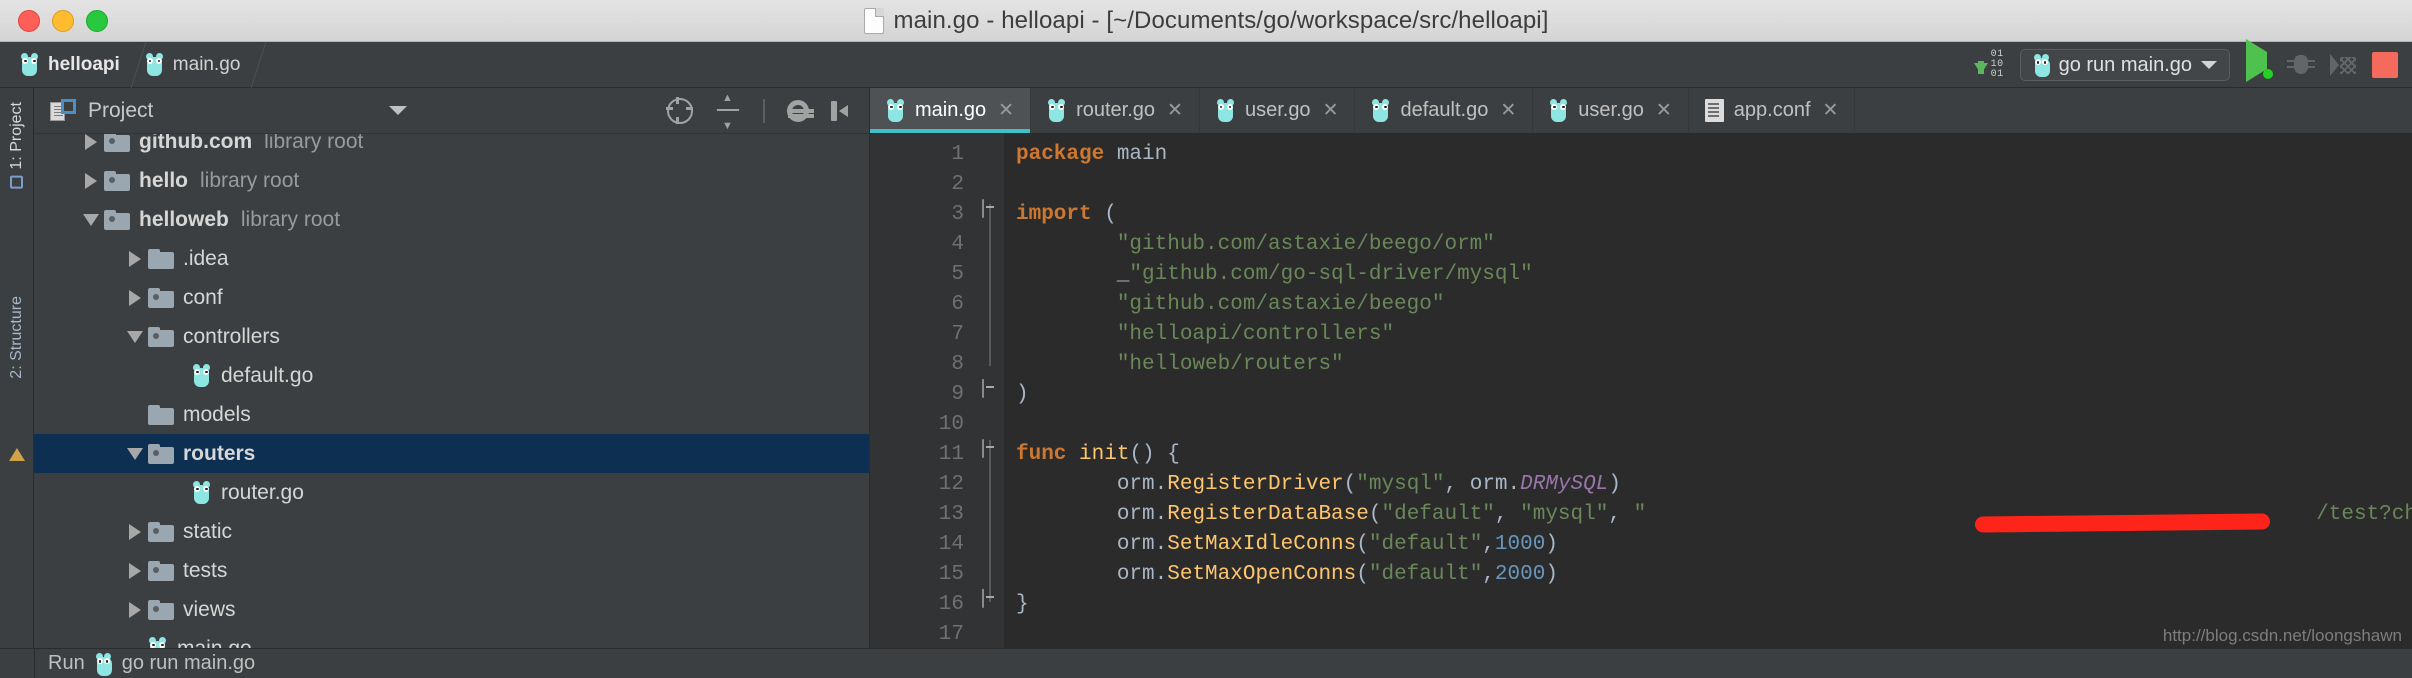  I want to click on tree-row-router-go: router.go, so click(451, 492).